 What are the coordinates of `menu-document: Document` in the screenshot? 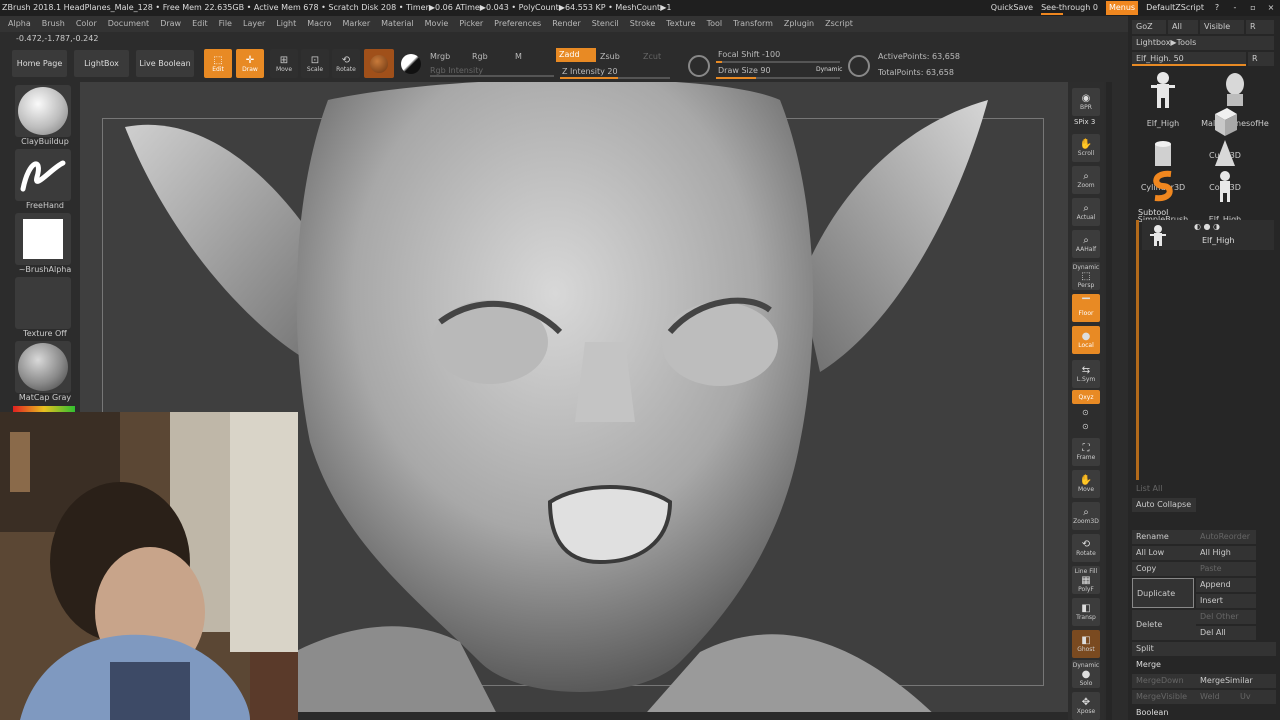 It's located at (128, 24).